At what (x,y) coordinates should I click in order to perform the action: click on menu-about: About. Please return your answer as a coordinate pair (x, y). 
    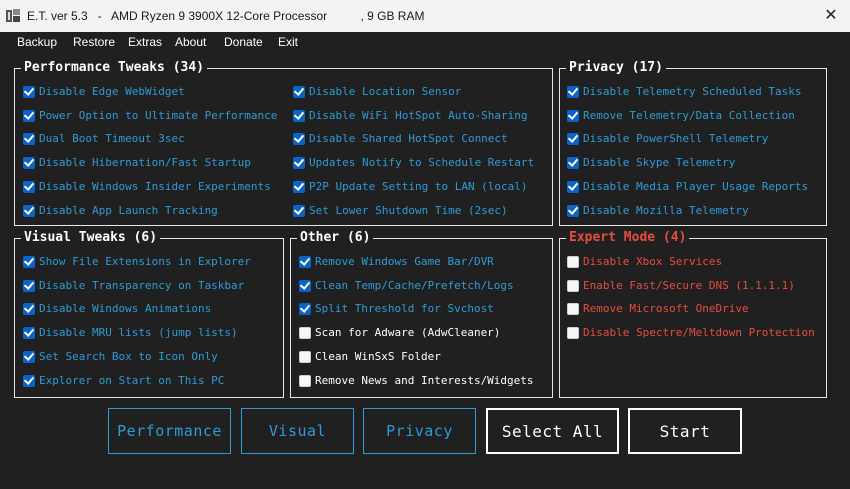
    Looking at the image, I should click on (190, 42).